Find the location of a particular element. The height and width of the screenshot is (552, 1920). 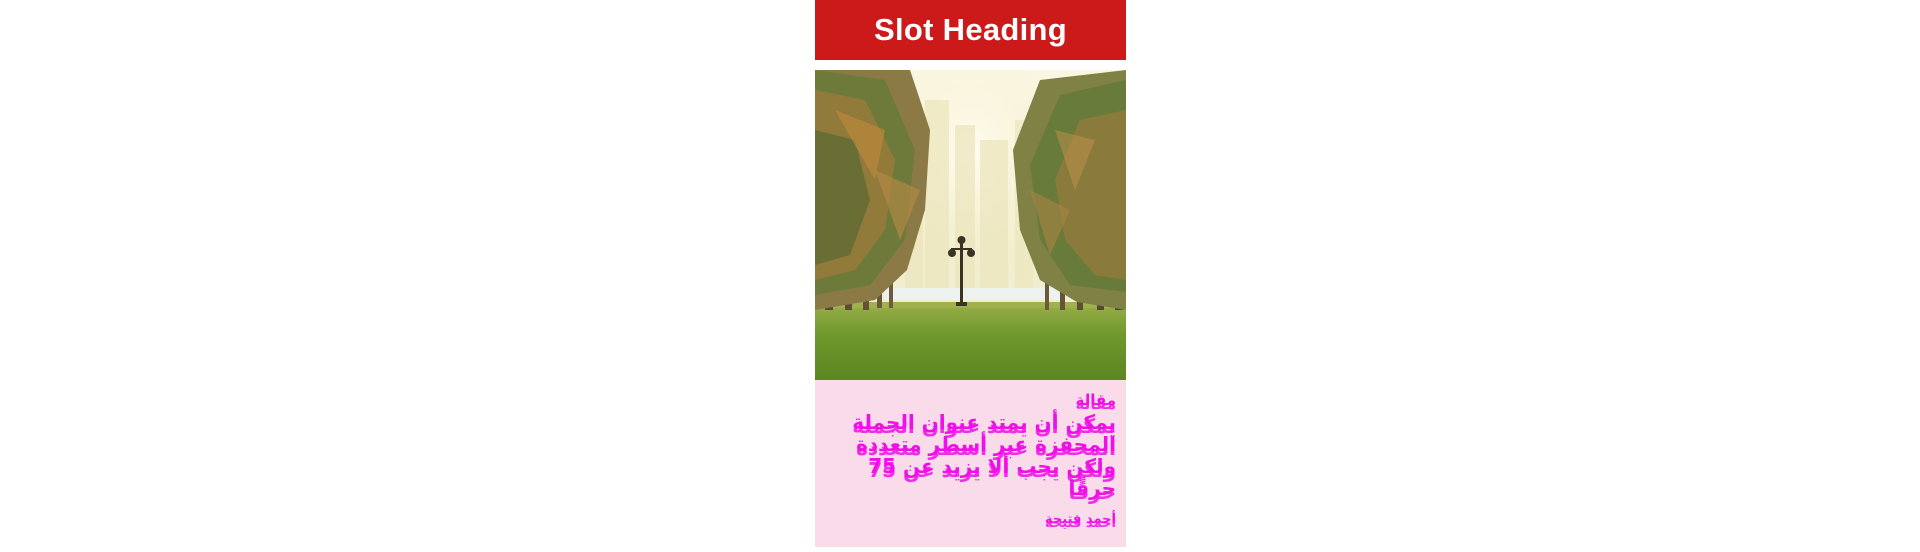

slot-heading: Slot Heading is located at coordinates (970, 30).